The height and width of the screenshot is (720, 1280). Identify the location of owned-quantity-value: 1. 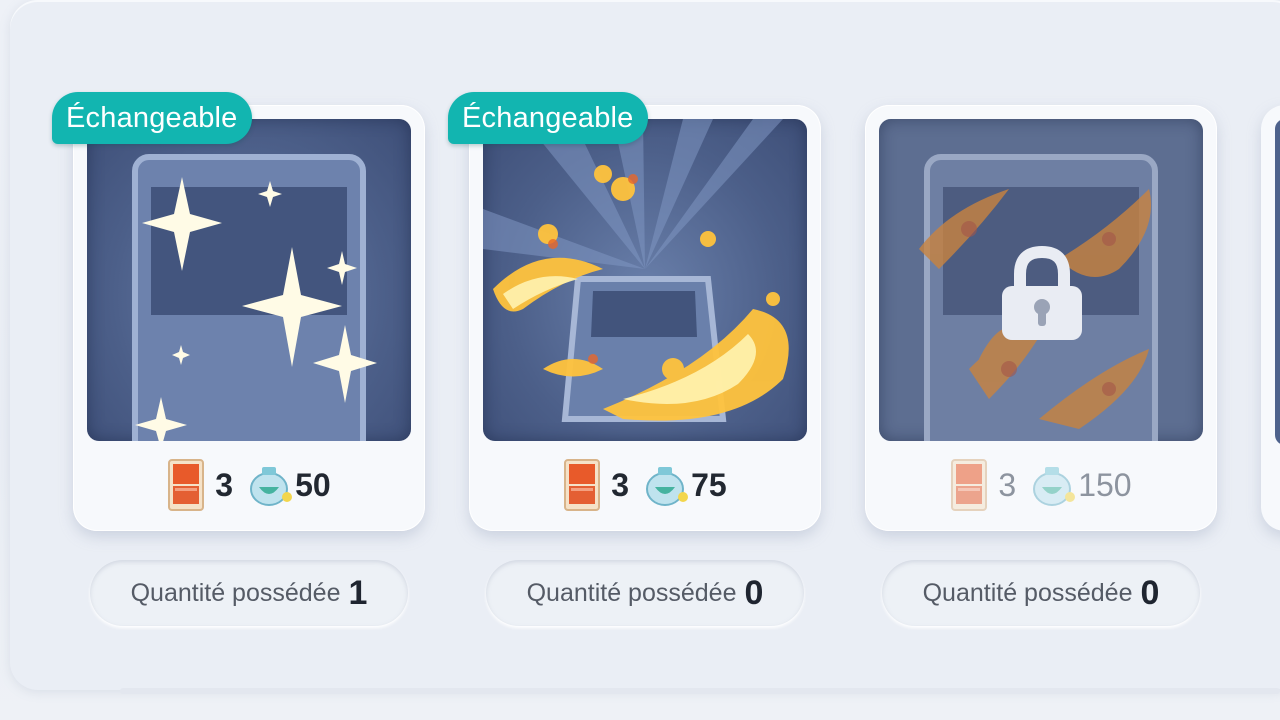
(358, 592).